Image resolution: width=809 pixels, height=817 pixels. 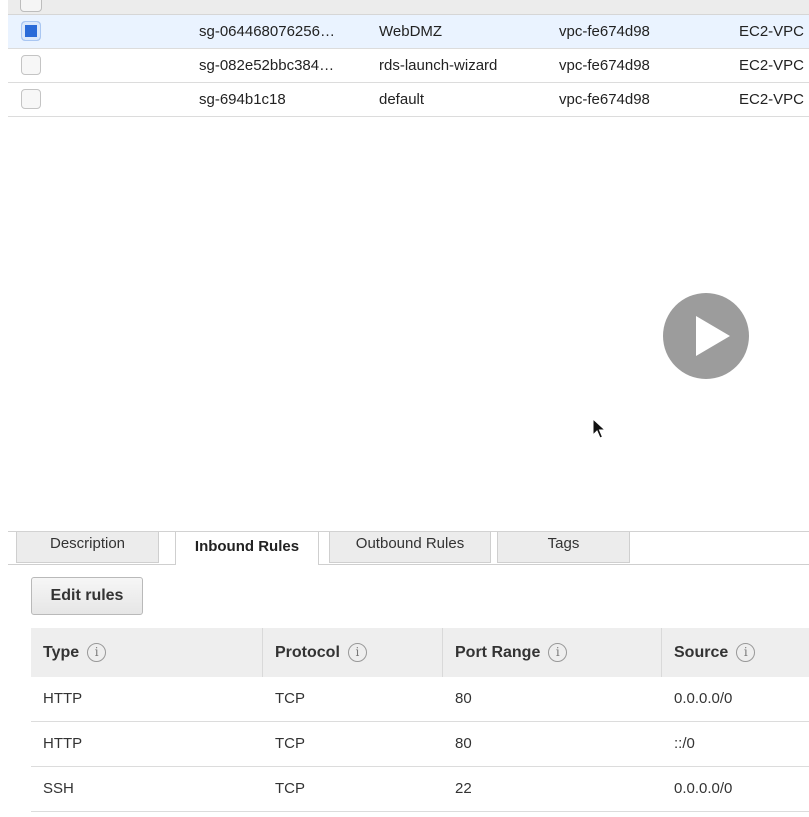 What do you see at coordinates (87, 596) in the screenshot?
I see `edit-rules-button: Edit rules` at bounding box center [87, 596].